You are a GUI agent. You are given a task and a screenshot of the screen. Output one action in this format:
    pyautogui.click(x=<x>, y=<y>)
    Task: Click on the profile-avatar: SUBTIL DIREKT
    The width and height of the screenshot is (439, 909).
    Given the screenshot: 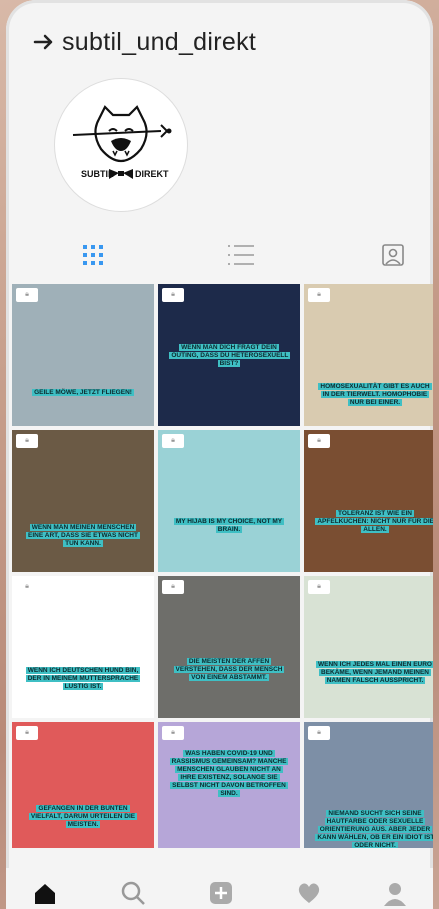 What is the action you would take?
    pyautogui.click(x=121, y=145)
    